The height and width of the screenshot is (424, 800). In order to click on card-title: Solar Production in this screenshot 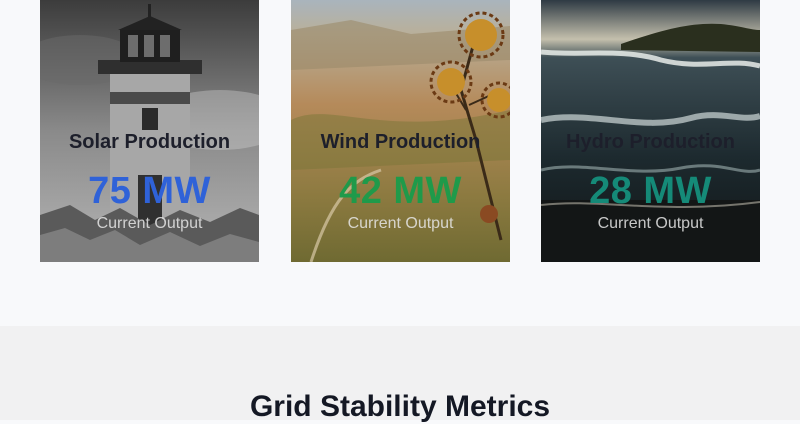, I will do `click(149, 142)`.